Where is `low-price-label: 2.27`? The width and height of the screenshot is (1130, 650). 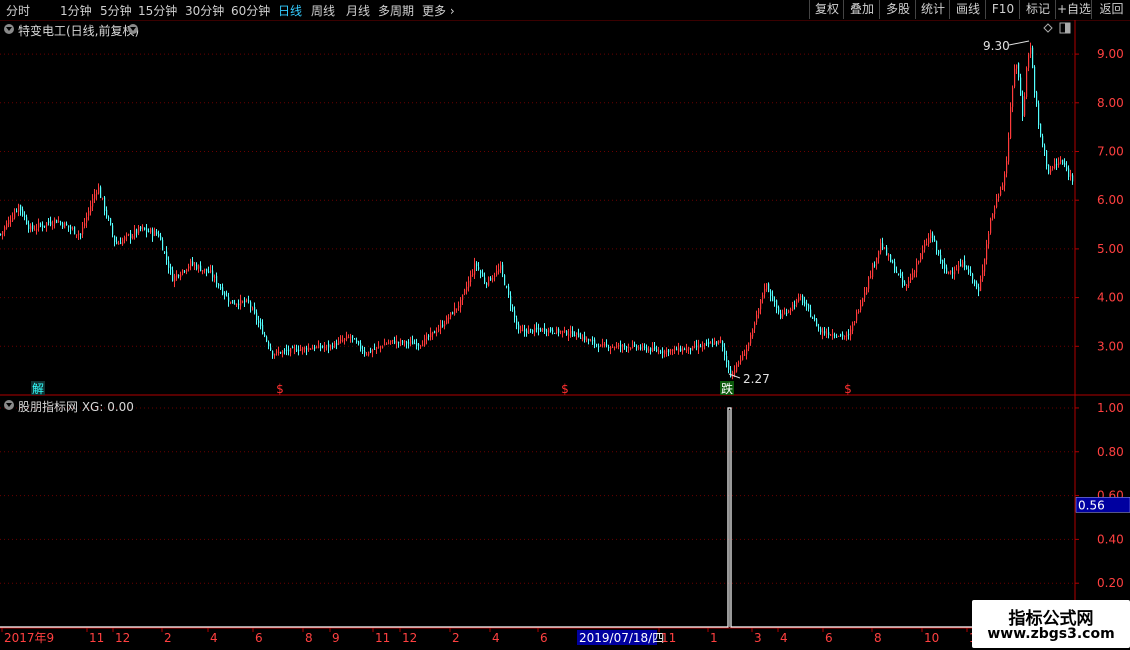
low-price-label: 2.27 is located at coordinates (756, 379).